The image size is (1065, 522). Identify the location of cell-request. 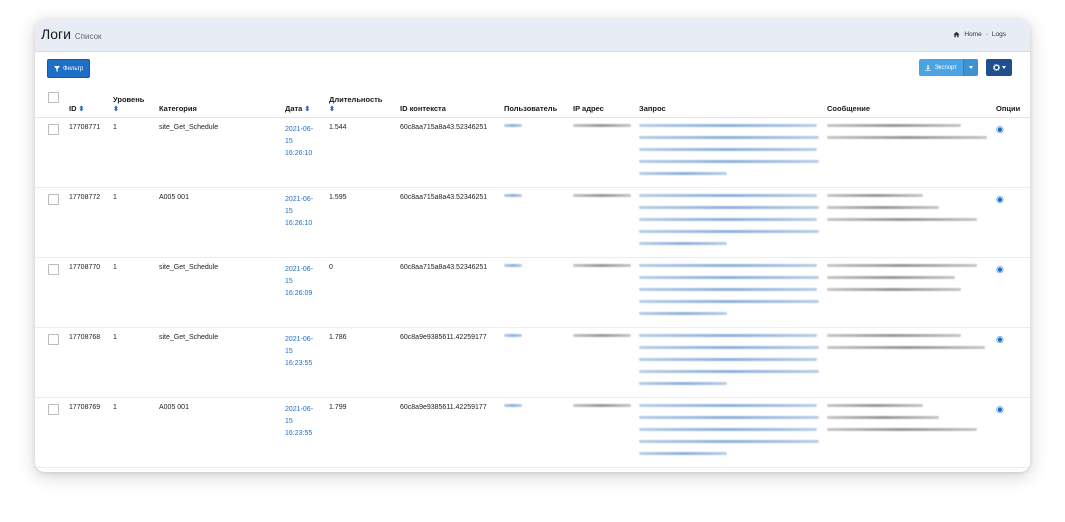
(731, 292).